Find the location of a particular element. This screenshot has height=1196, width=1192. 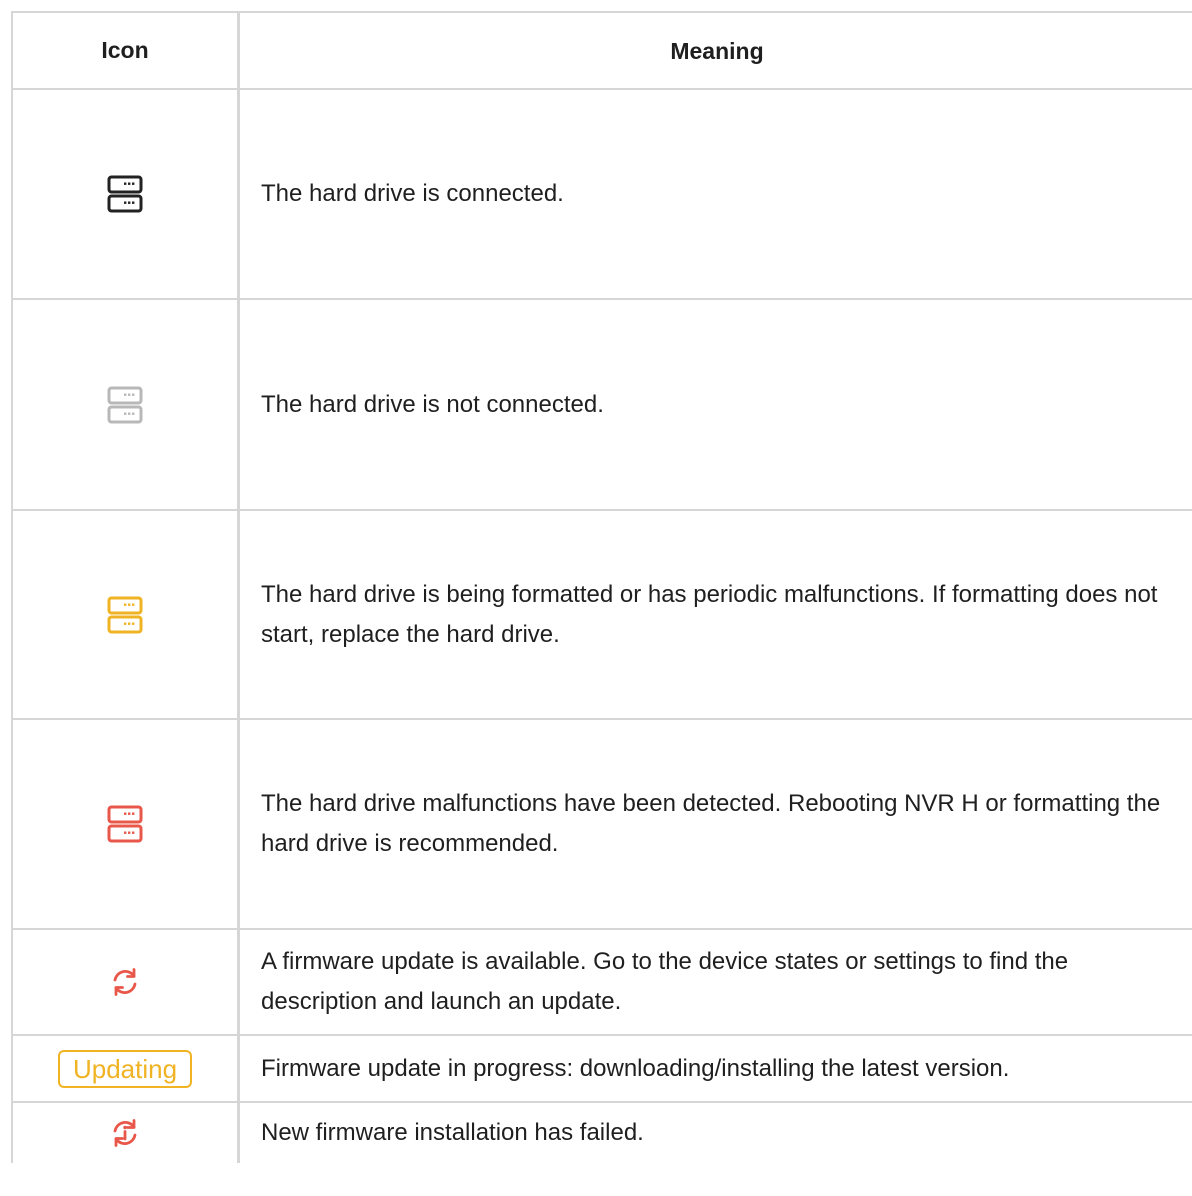

firmware-update-failed-icon is located at coordinates (125, 1133).